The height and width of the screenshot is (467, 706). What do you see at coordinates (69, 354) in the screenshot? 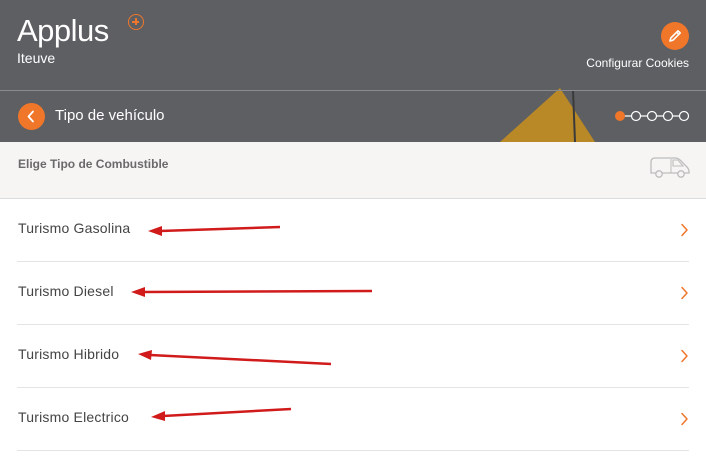
I see `list-item-label: Turismo Hibrido` at bounding box center [69, 354].